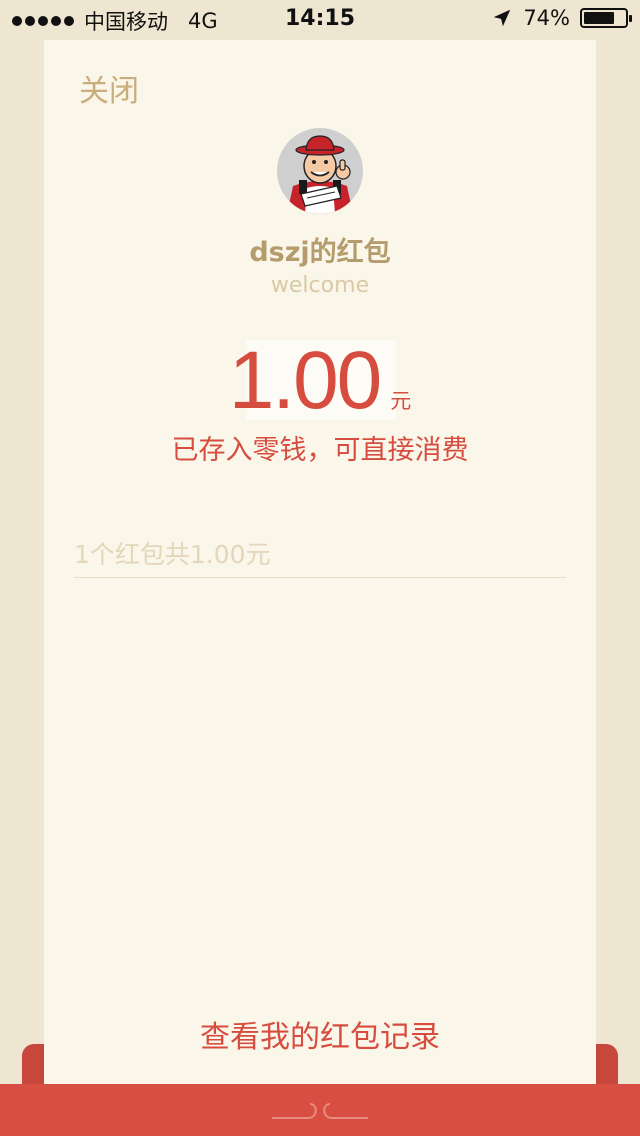 The height and width of the screenshot is (1136, 640). Describe the element at coordinates (401, 401) in the screenshot. I see `currency-unit: 元` at that location.